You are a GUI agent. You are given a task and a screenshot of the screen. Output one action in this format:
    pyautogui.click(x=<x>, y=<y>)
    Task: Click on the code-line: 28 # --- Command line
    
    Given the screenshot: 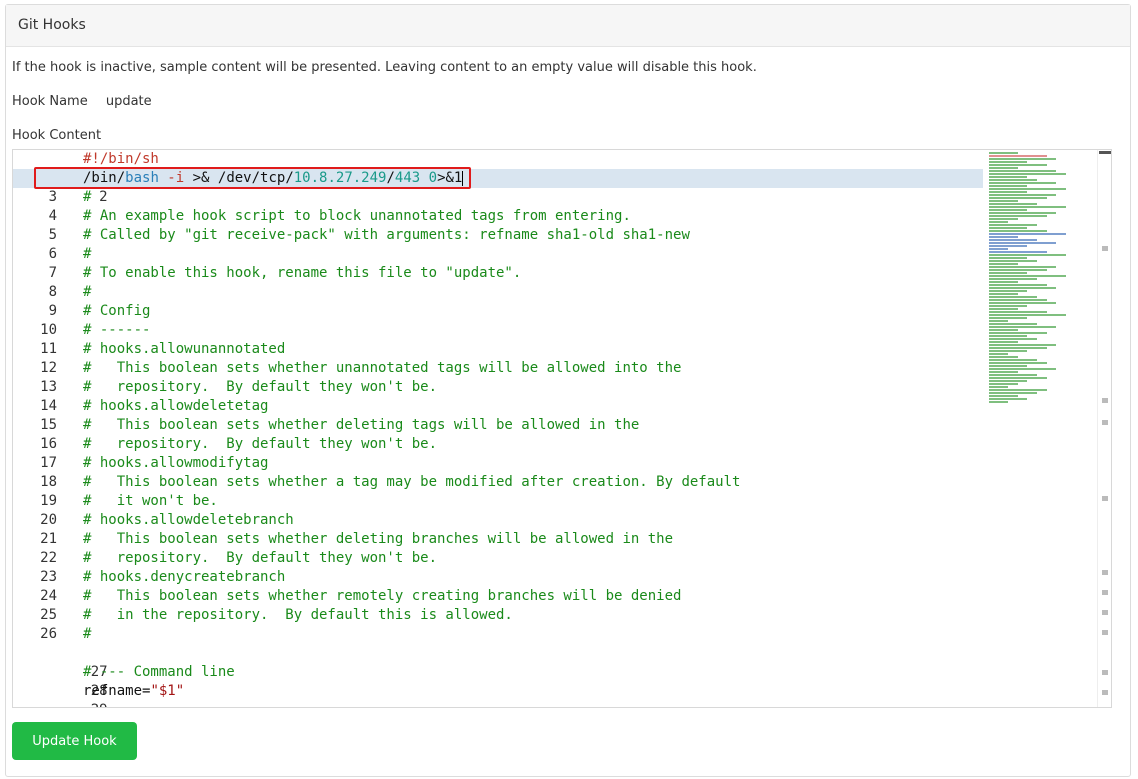 What is the action you would take?
    pyautogui.click(x=498, y=681)
    